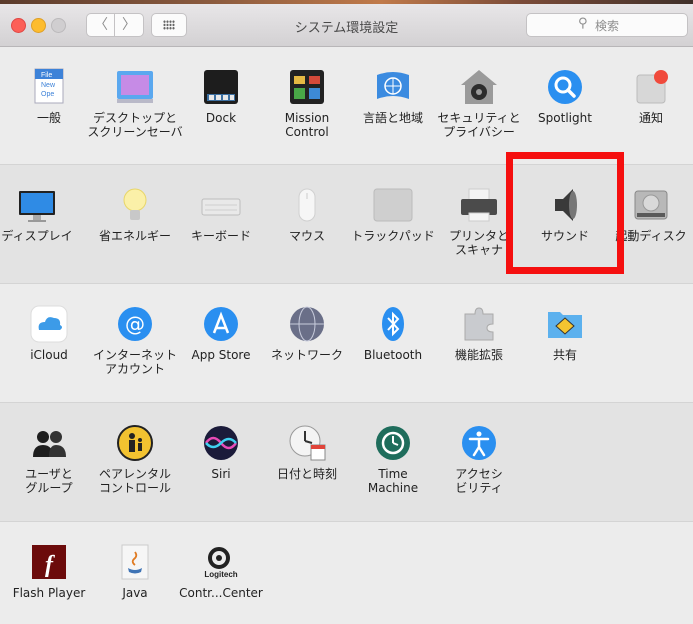  Describe the element at coordinates (307, 453) in the screenshot. I see `pane-date-time: 日付と時刻` at that location.